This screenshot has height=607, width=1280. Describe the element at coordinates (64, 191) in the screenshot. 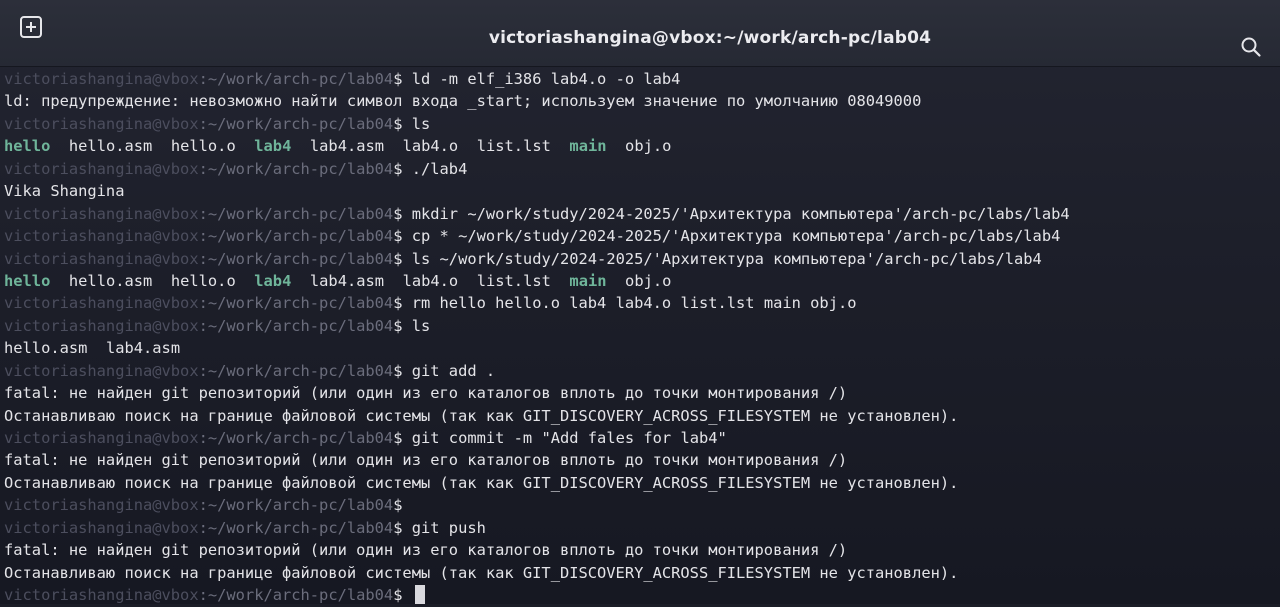

I see `output-text: Vika Shangina` at that location.